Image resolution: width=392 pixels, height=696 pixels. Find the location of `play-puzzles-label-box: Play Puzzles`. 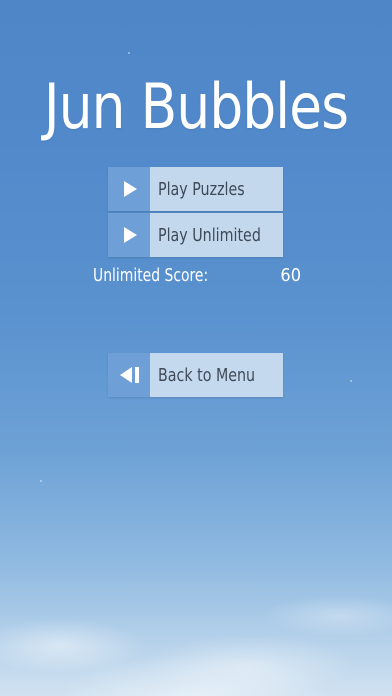

play-puzzles-label-box: Play Puzzles is located at coordinates (216, 189).